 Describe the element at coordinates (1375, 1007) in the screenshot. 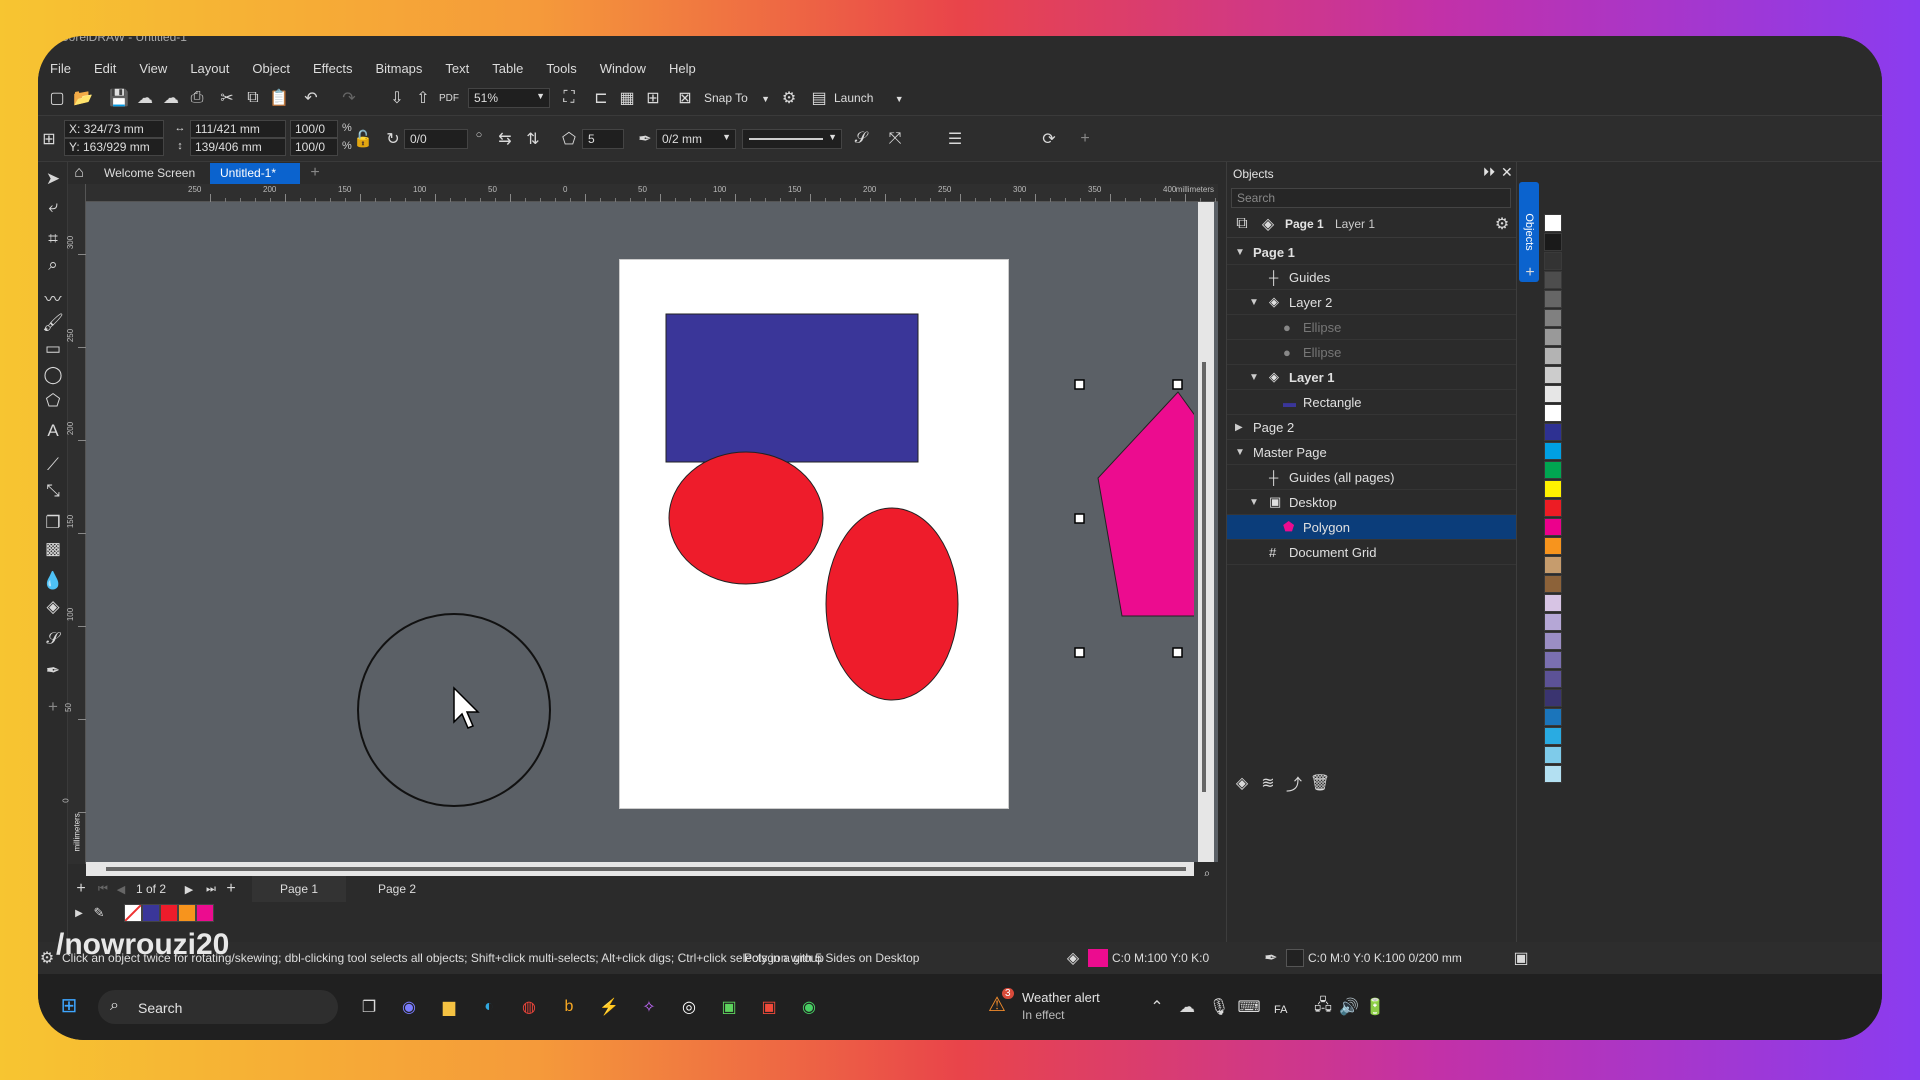

I see `battery-icon: 🔋` at that location.